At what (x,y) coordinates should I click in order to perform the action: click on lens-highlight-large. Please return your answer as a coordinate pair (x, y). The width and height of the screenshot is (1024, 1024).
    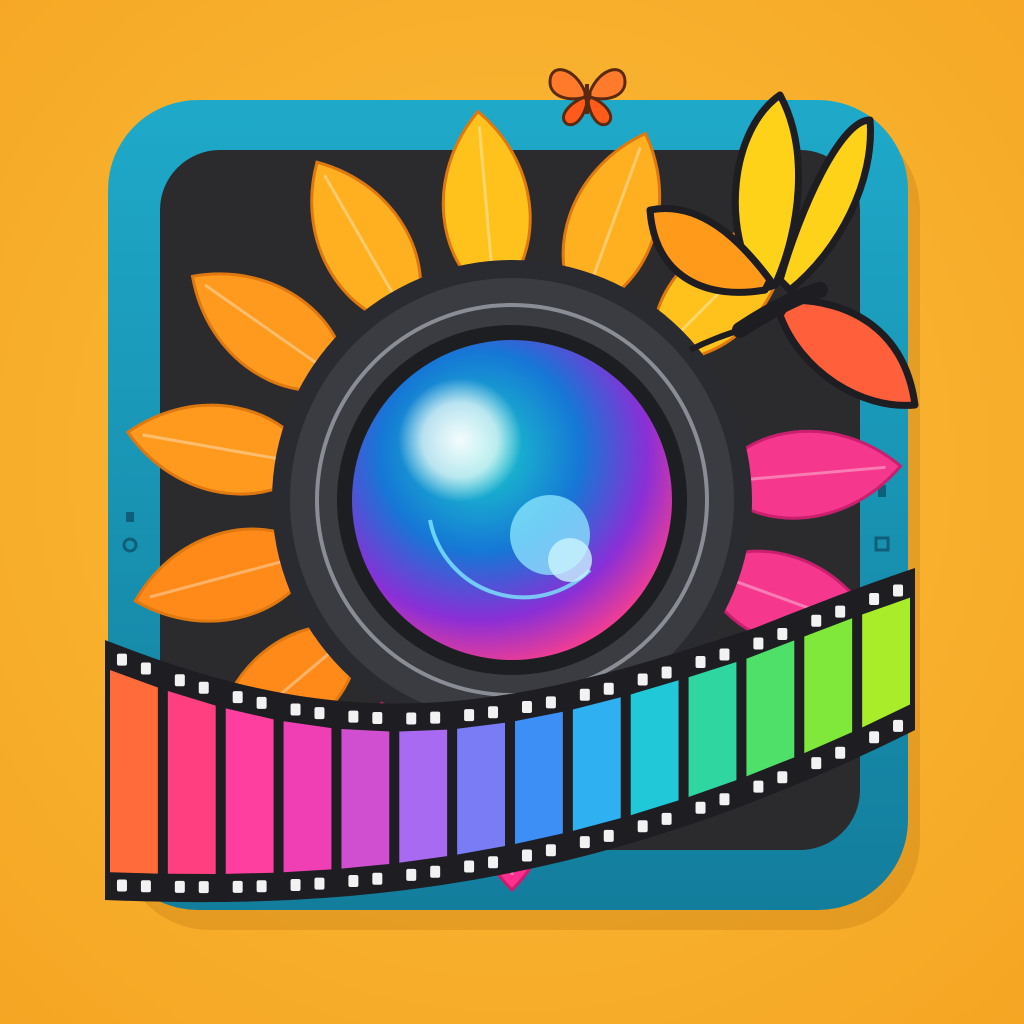
    Looking at the image, I should click on (460, 440).